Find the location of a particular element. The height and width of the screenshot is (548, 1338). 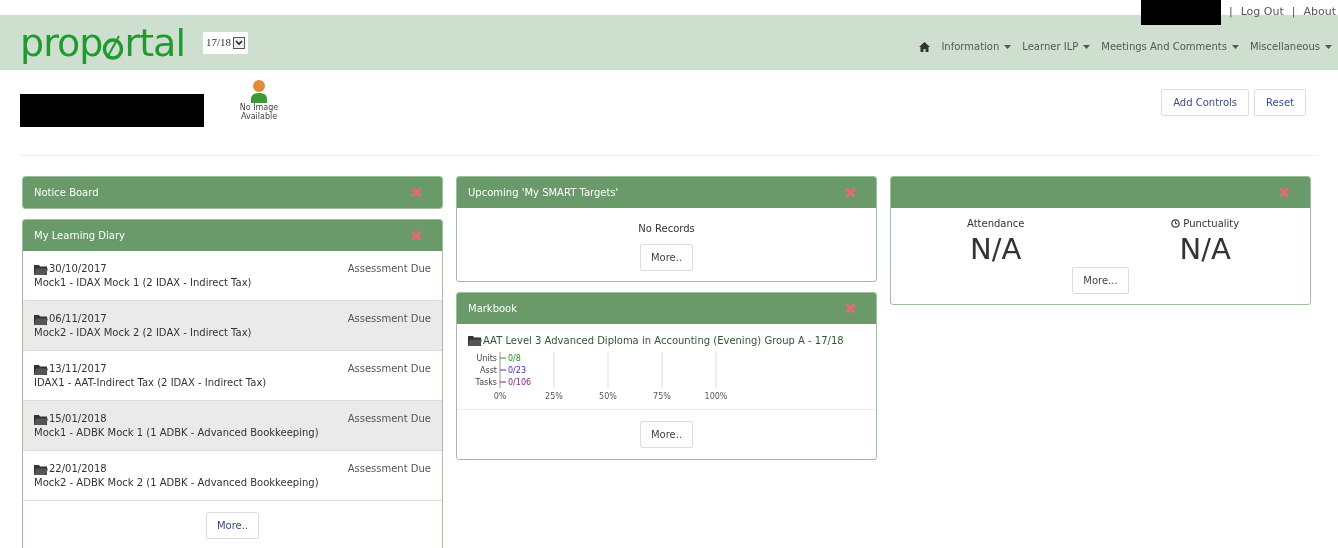

entry-date: 22/01/2018 is located at coordinates (78, 469).